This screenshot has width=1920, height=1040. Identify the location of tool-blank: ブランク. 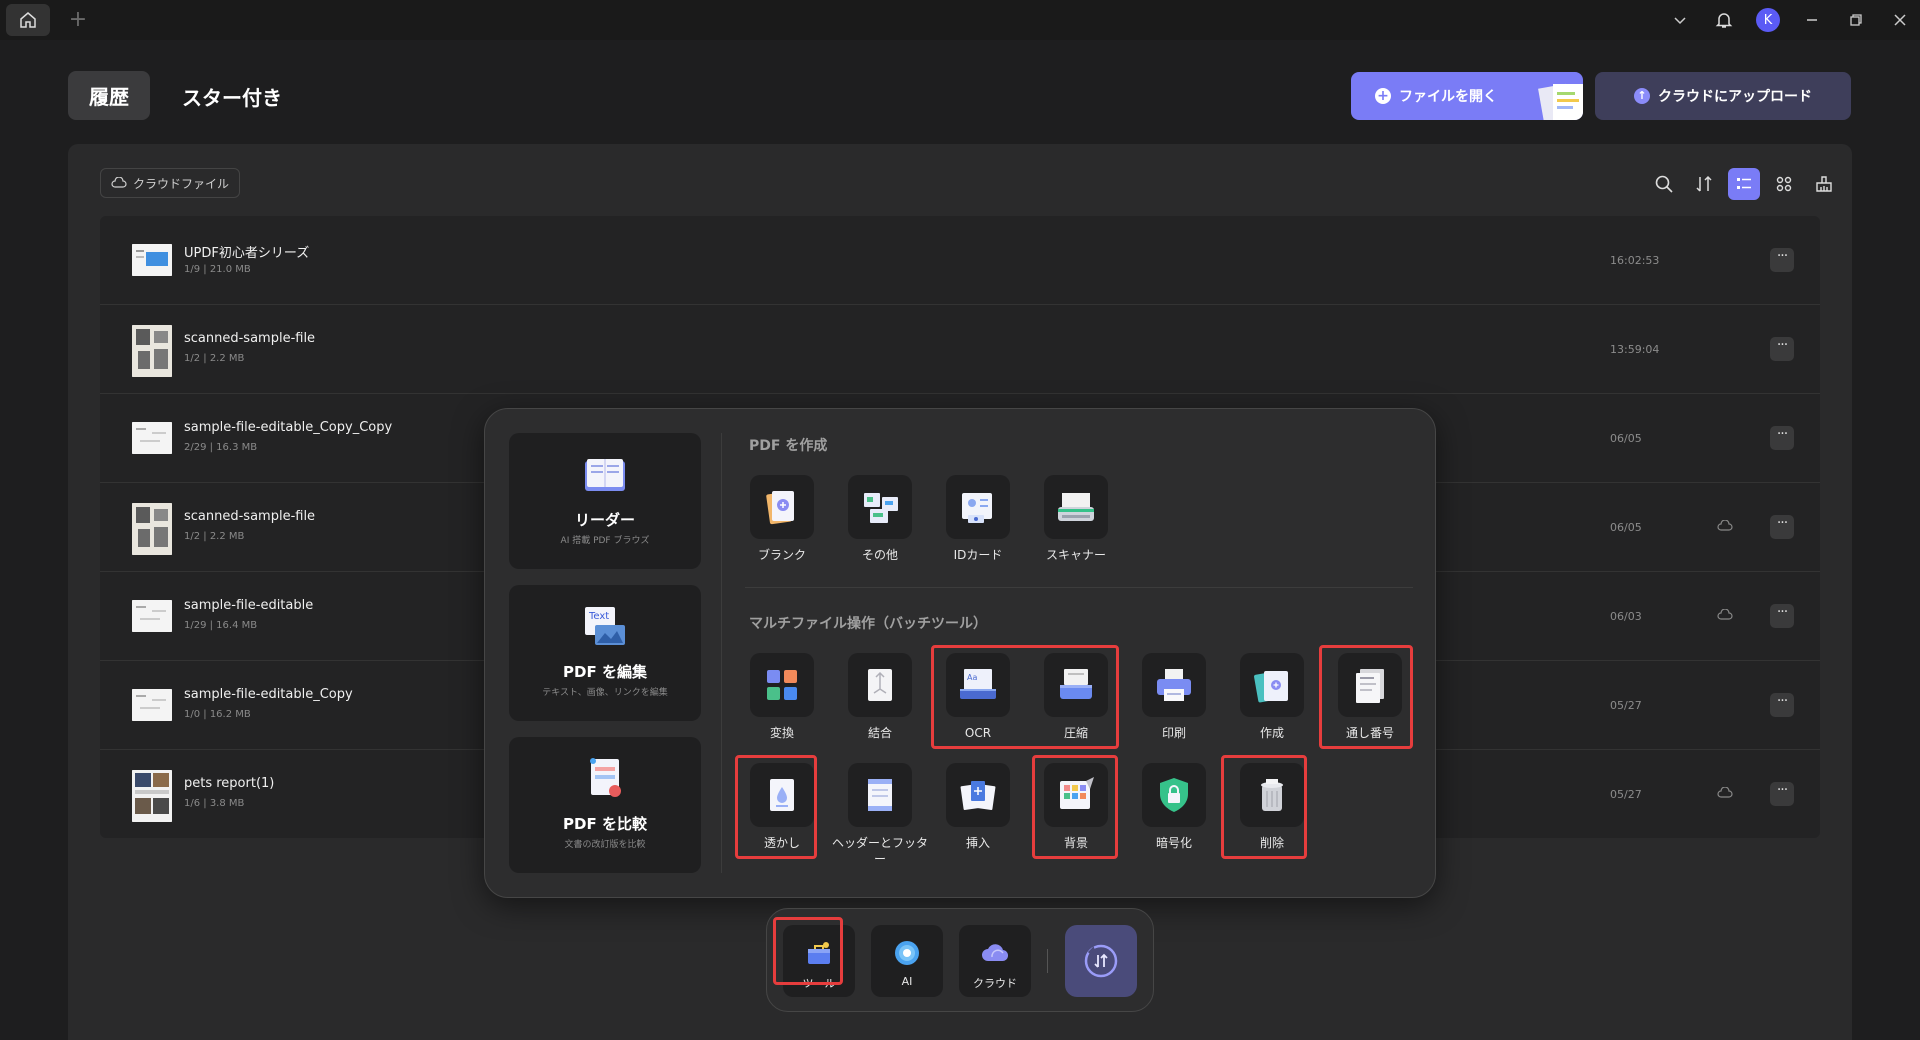
(782, 519).